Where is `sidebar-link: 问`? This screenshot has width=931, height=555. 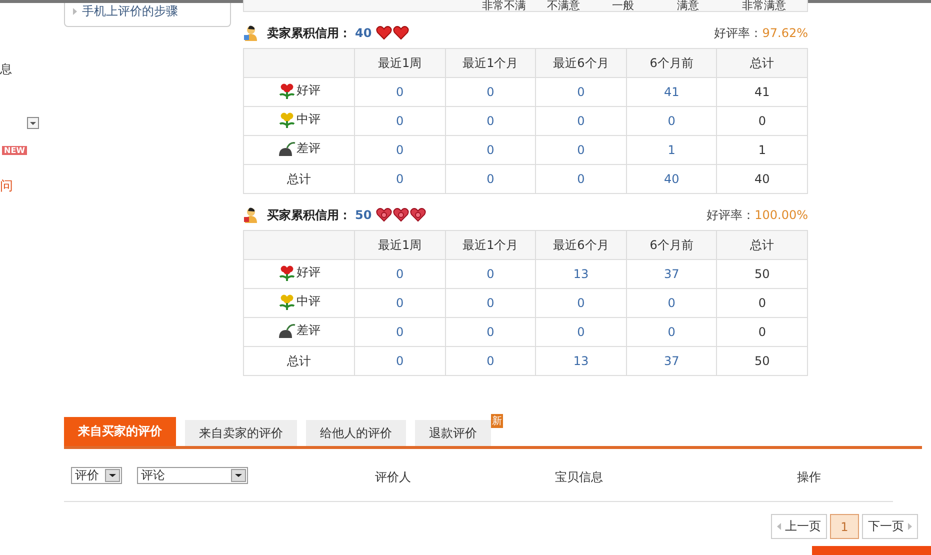 sidebar-link: 问 is located at coordinates (6, 186).